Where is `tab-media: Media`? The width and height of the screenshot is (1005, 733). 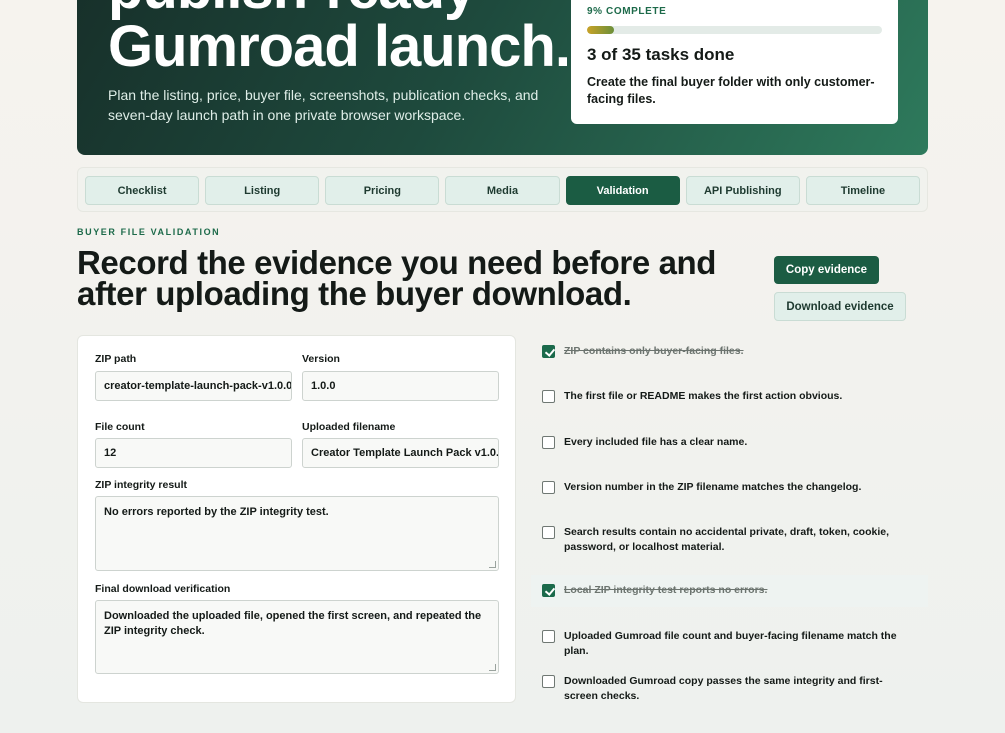 tab-media: Media is located at coordinates (502, 190).